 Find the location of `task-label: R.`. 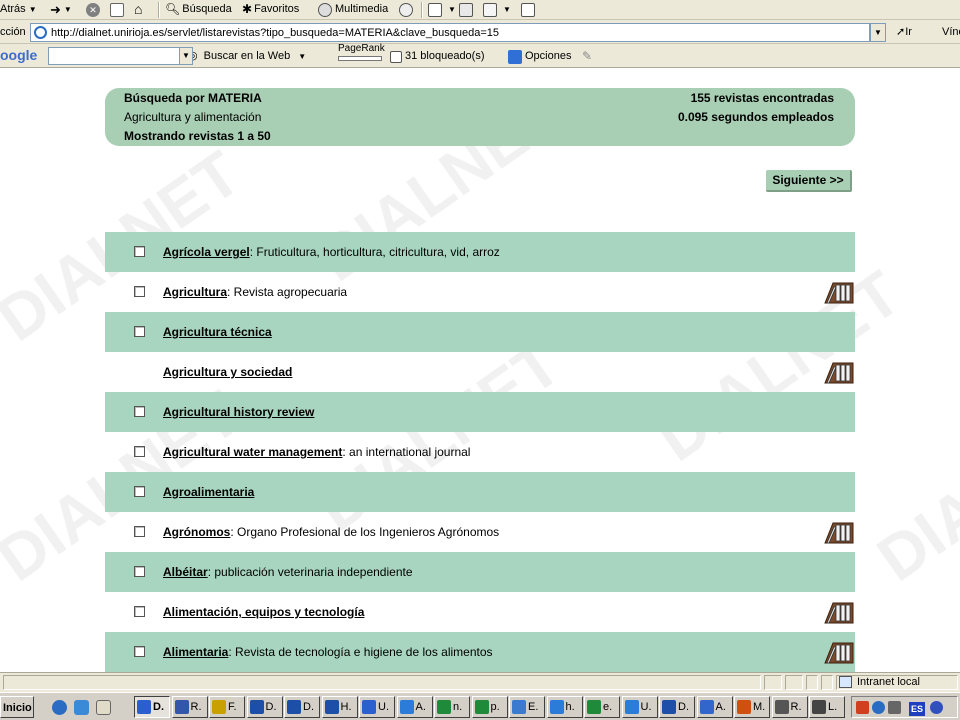

task-label: R. is located at coordinates (196, 707).